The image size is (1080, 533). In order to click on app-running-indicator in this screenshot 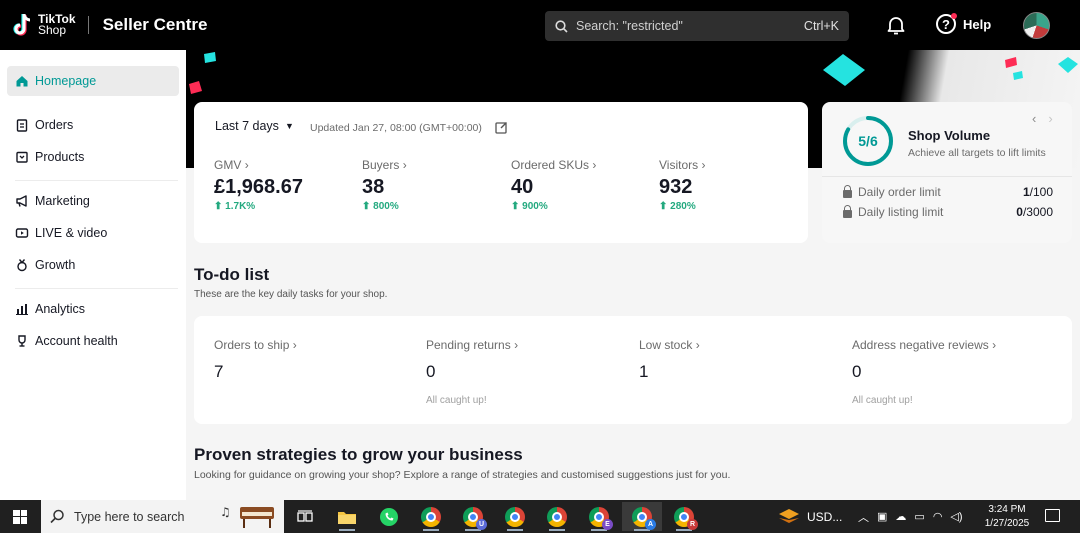, I will do `click(515, 530)`.